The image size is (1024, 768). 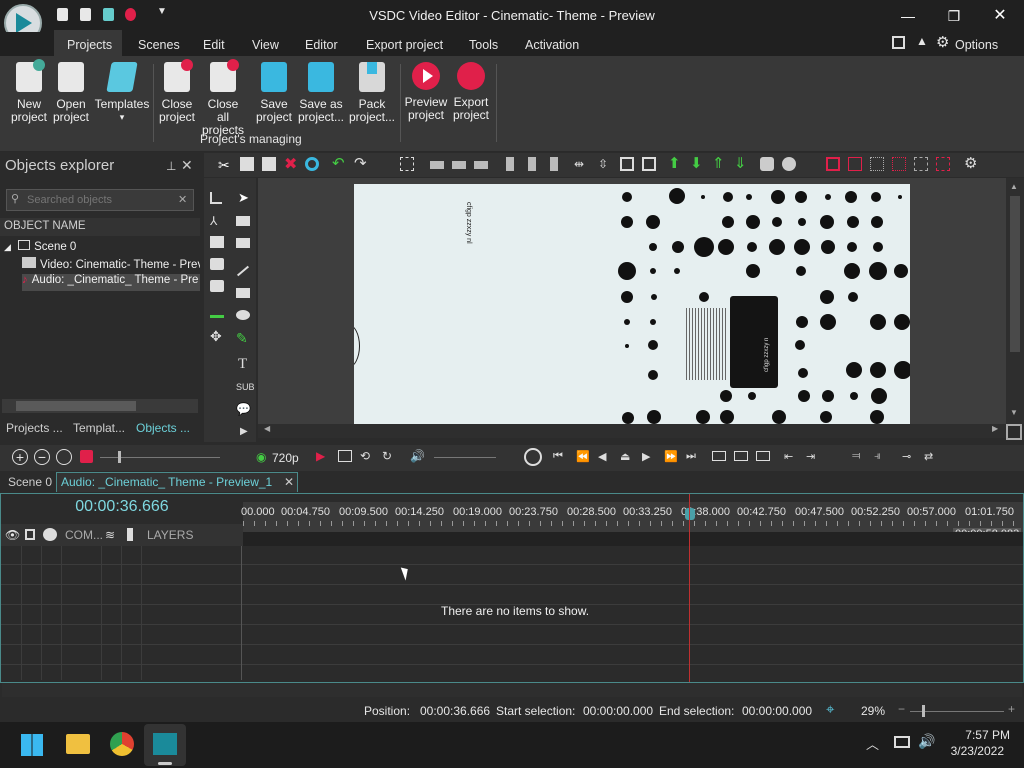 What do you see at coordinates (923, 711) in the screenshot?
I see `zoom-slider-thumb` at bounding box center [923, 711].